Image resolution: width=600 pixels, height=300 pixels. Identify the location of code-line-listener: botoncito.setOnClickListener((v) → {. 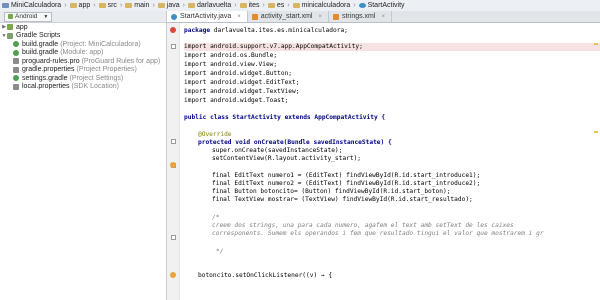
(265, 275).